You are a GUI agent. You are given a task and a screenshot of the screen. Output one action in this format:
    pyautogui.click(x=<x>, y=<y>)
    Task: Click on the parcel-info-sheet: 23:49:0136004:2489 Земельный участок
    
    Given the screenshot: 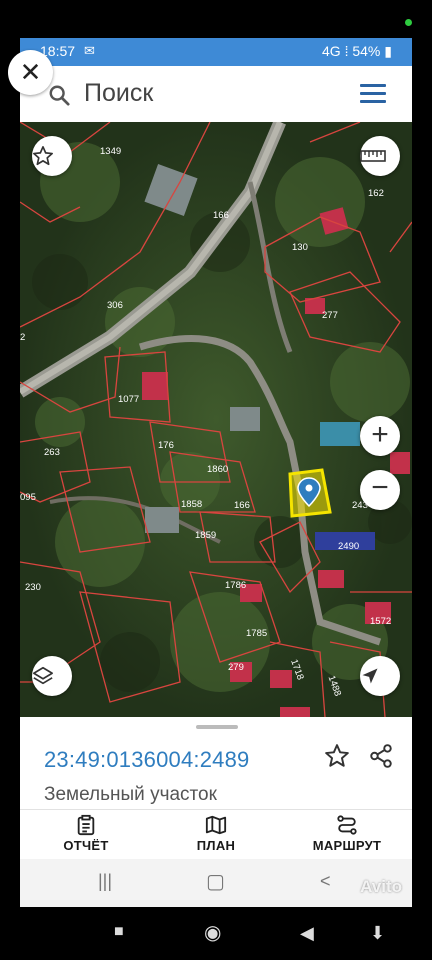 What is the action you would take?
    pyautogui.click(x=216, y=763)
    